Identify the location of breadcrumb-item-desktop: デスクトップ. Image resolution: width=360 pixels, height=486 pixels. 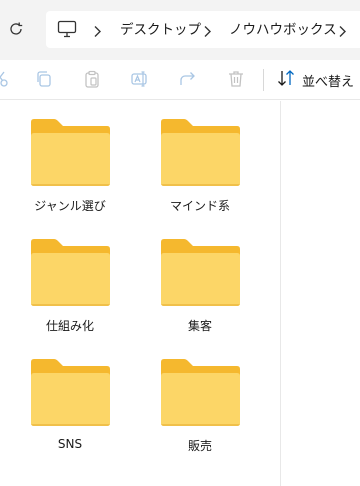
(160, 30).